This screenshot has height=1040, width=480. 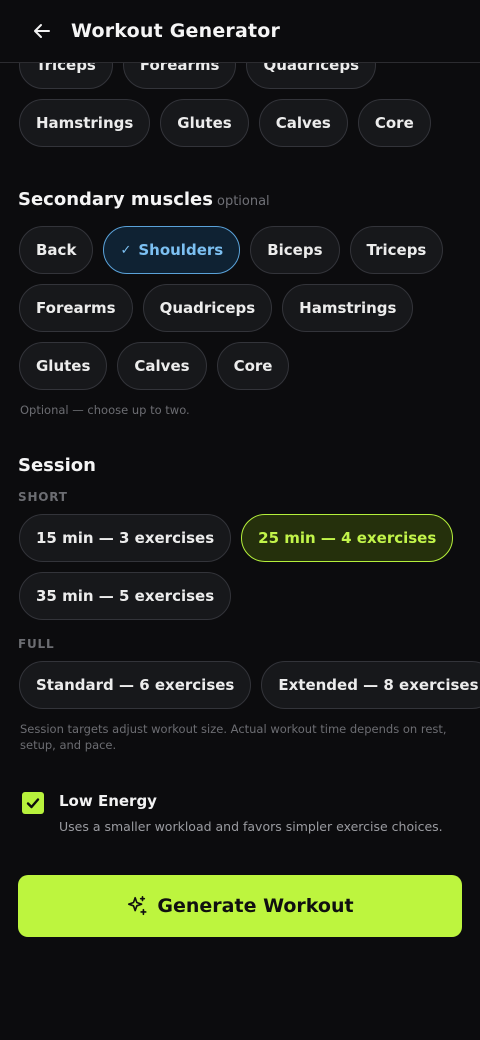 I want to click on session-title: Session, so click(x=57, y=465).